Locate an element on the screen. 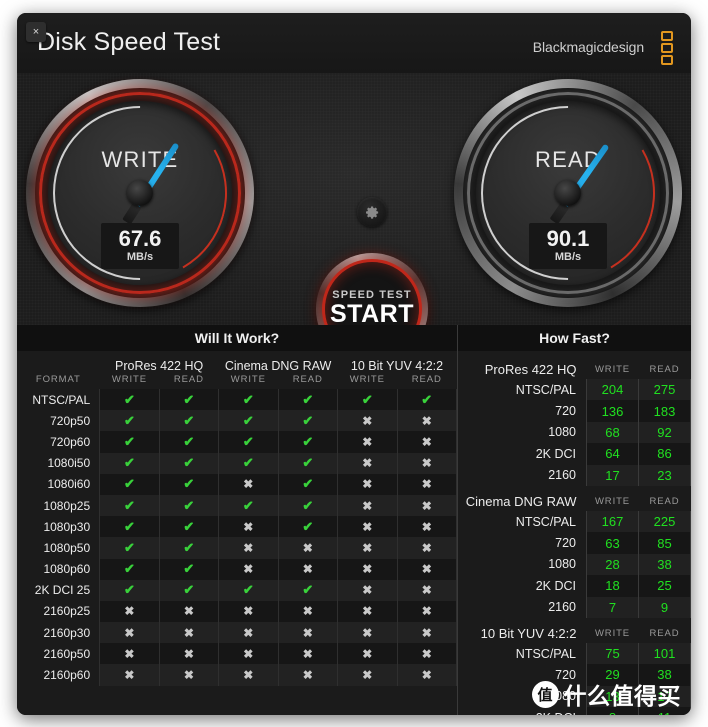  table-row: 1080p60 ✔ ✔ ✖ ✖ ✖ ✖ is located at coordinates (237, 569).